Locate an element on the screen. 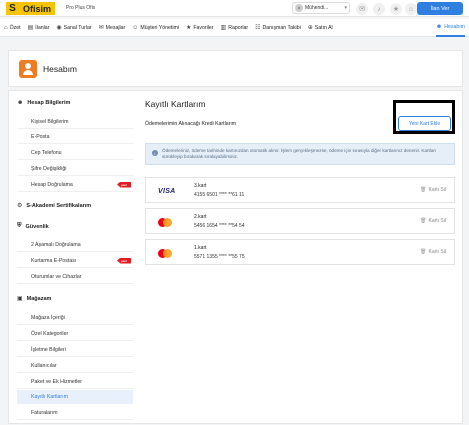 This screenshot has width=469, height=425. sidebar-item-oturumlar-ve-cihazlar: Oturumlar ve Cihazlar is located at coordinates (75, 277).